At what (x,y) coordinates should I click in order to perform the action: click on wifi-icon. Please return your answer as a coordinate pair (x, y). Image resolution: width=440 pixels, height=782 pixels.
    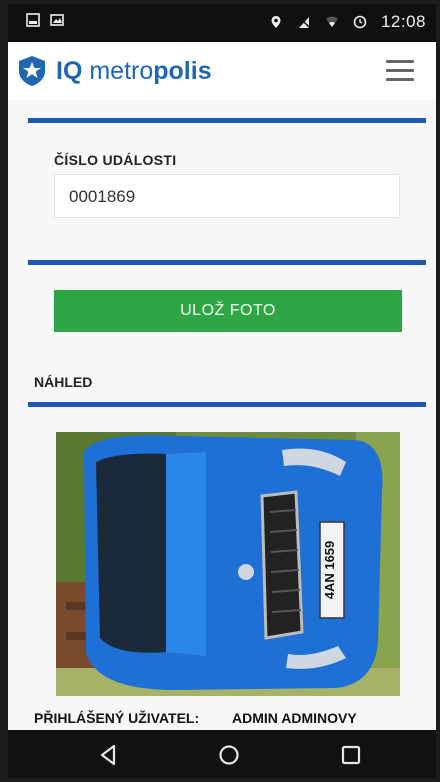
    Looking at the image, I should click on (331, 21).